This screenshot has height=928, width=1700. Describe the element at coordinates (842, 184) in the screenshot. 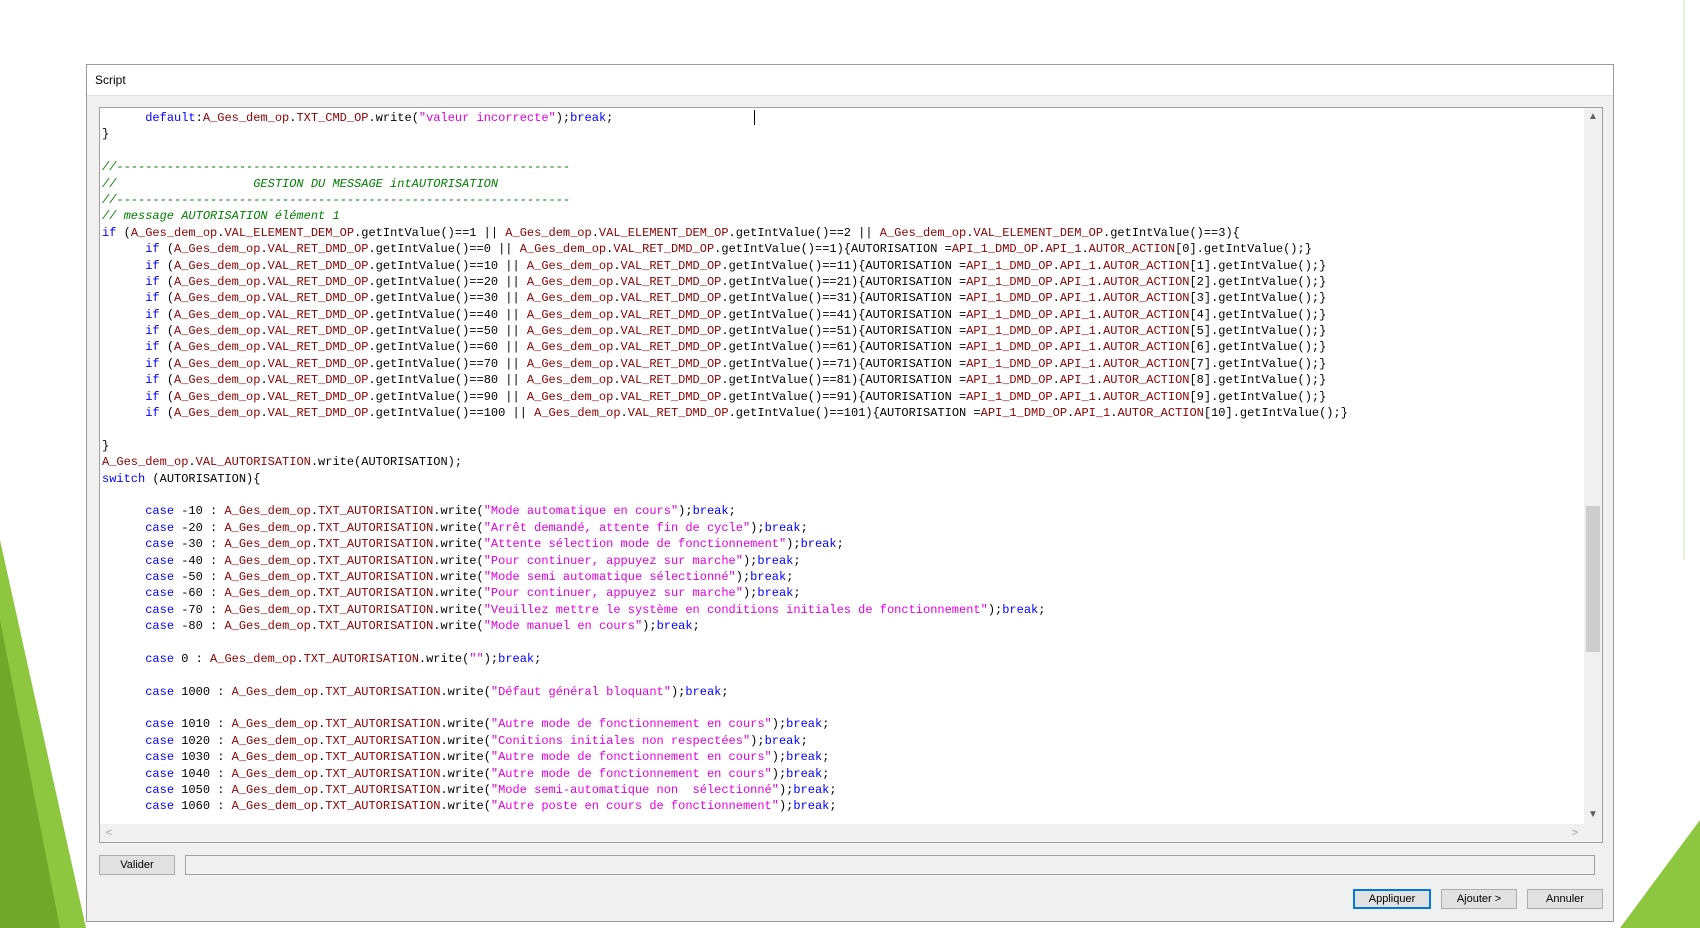

I see `code-line: // GESTION DU MESSAGE intAUTORISATION` at that location.